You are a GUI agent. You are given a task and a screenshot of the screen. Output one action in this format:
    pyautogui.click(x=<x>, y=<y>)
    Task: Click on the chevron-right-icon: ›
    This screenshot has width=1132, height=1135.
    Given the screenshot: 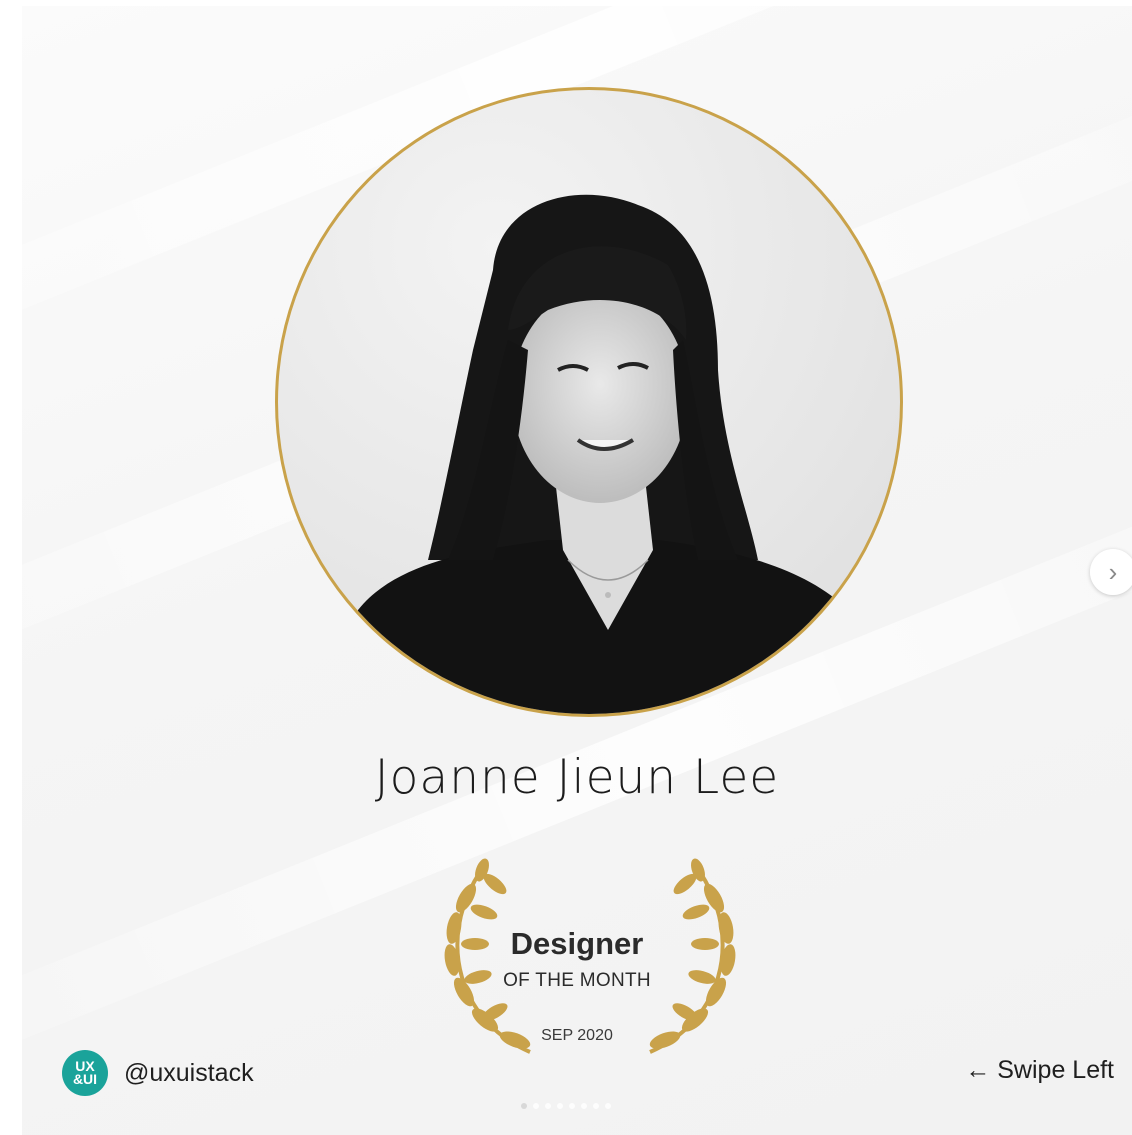 What is the action you would take?
    pyautogui.click(x=1113, y=571)
    